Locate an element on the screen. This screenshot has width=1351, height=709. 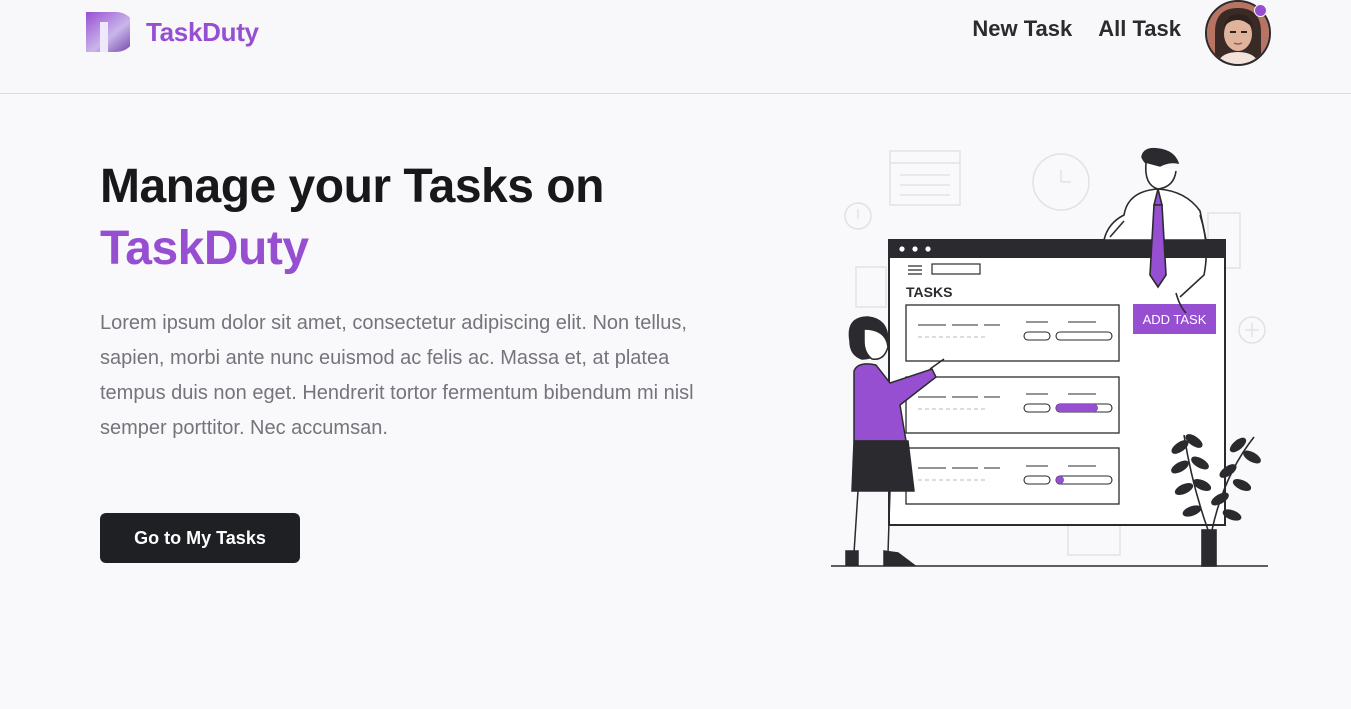
nav-new-task-link: New Task is located at coordinates (1022, 29).